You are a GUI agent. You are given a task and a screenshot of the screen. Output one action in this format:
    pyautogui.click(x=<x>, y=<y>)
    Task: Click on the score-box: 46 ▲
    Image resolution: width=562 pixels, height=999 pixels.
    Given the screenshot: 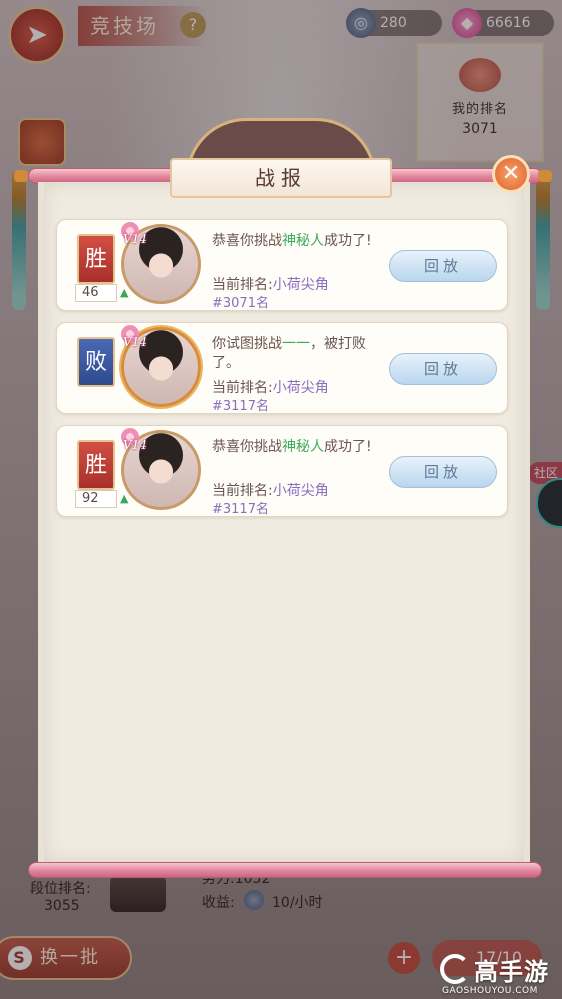 What is the action you would take?
    pyautogui.click(x=101, y=293)
    